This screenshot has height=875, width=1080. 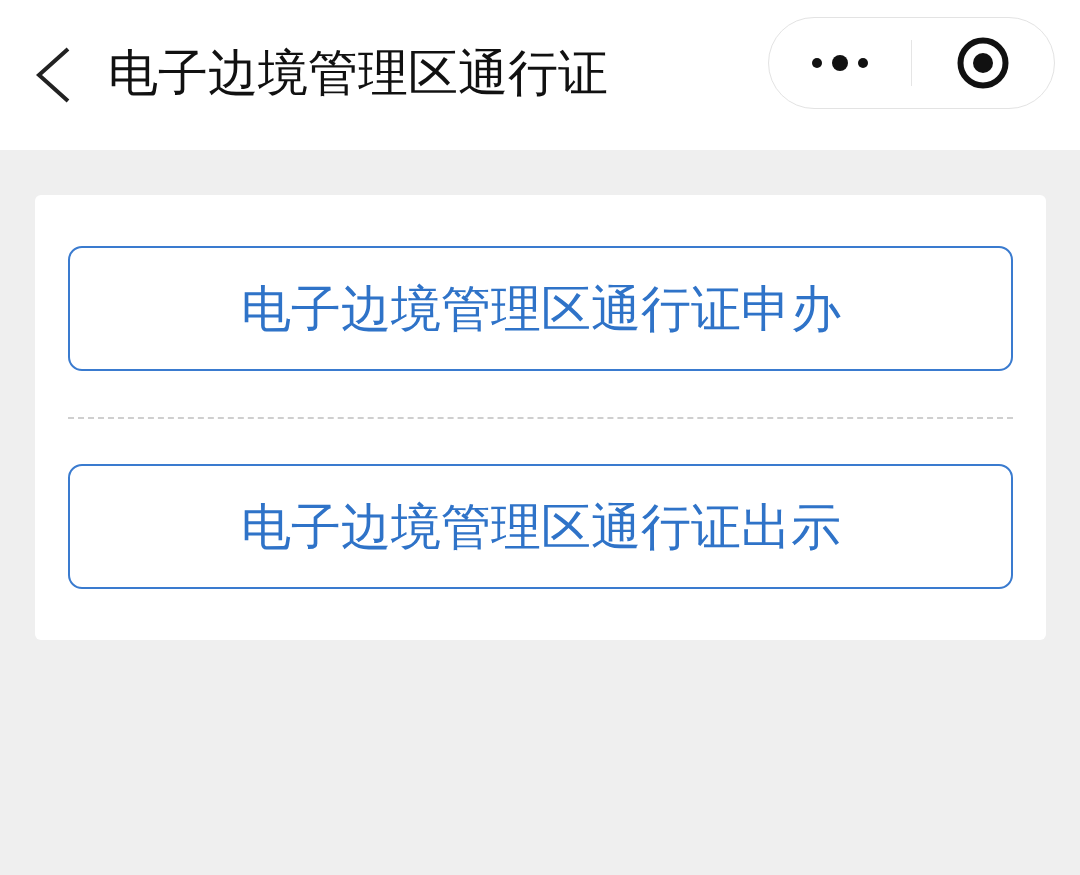 I want to click on back-icon, so click(x=53, y=75).